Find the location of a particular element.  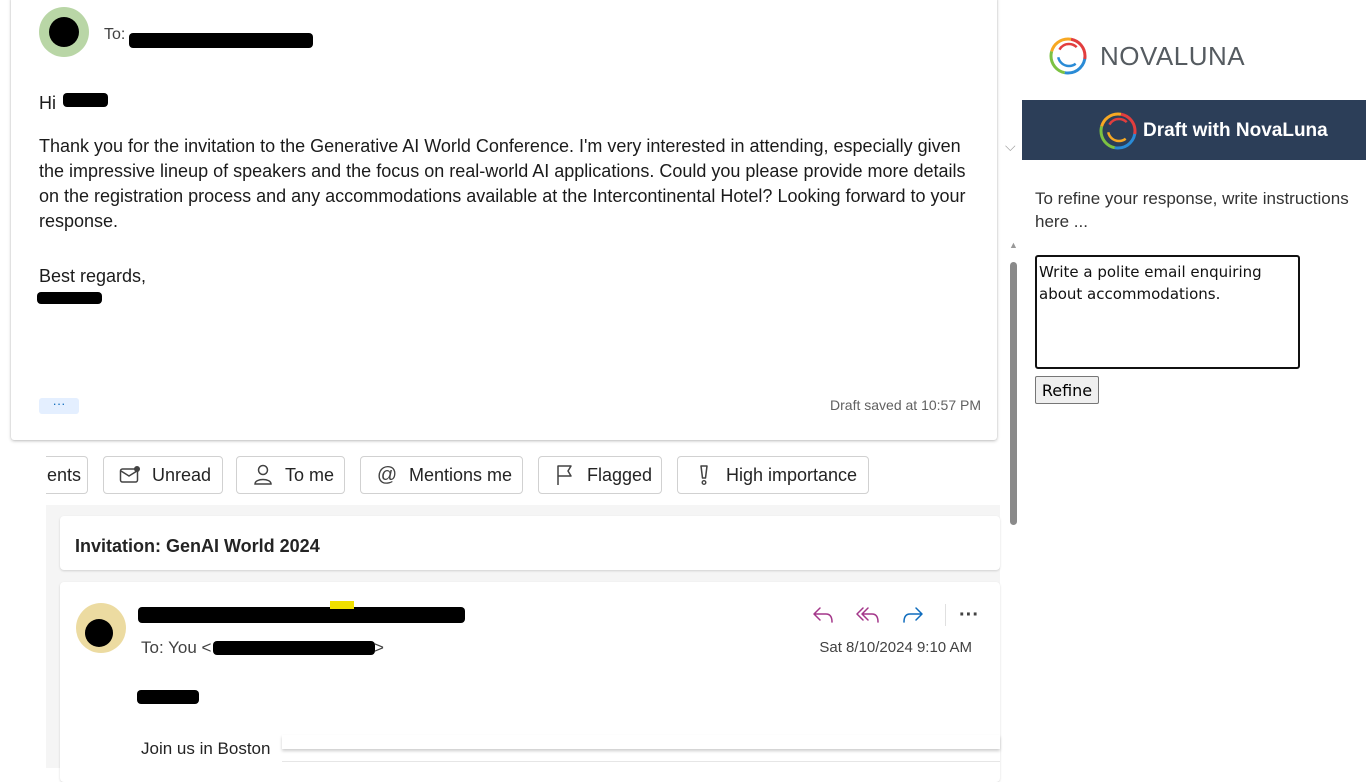

panel-header-bar: Draft with NovaLuna is located at coordinates (1194, 130).